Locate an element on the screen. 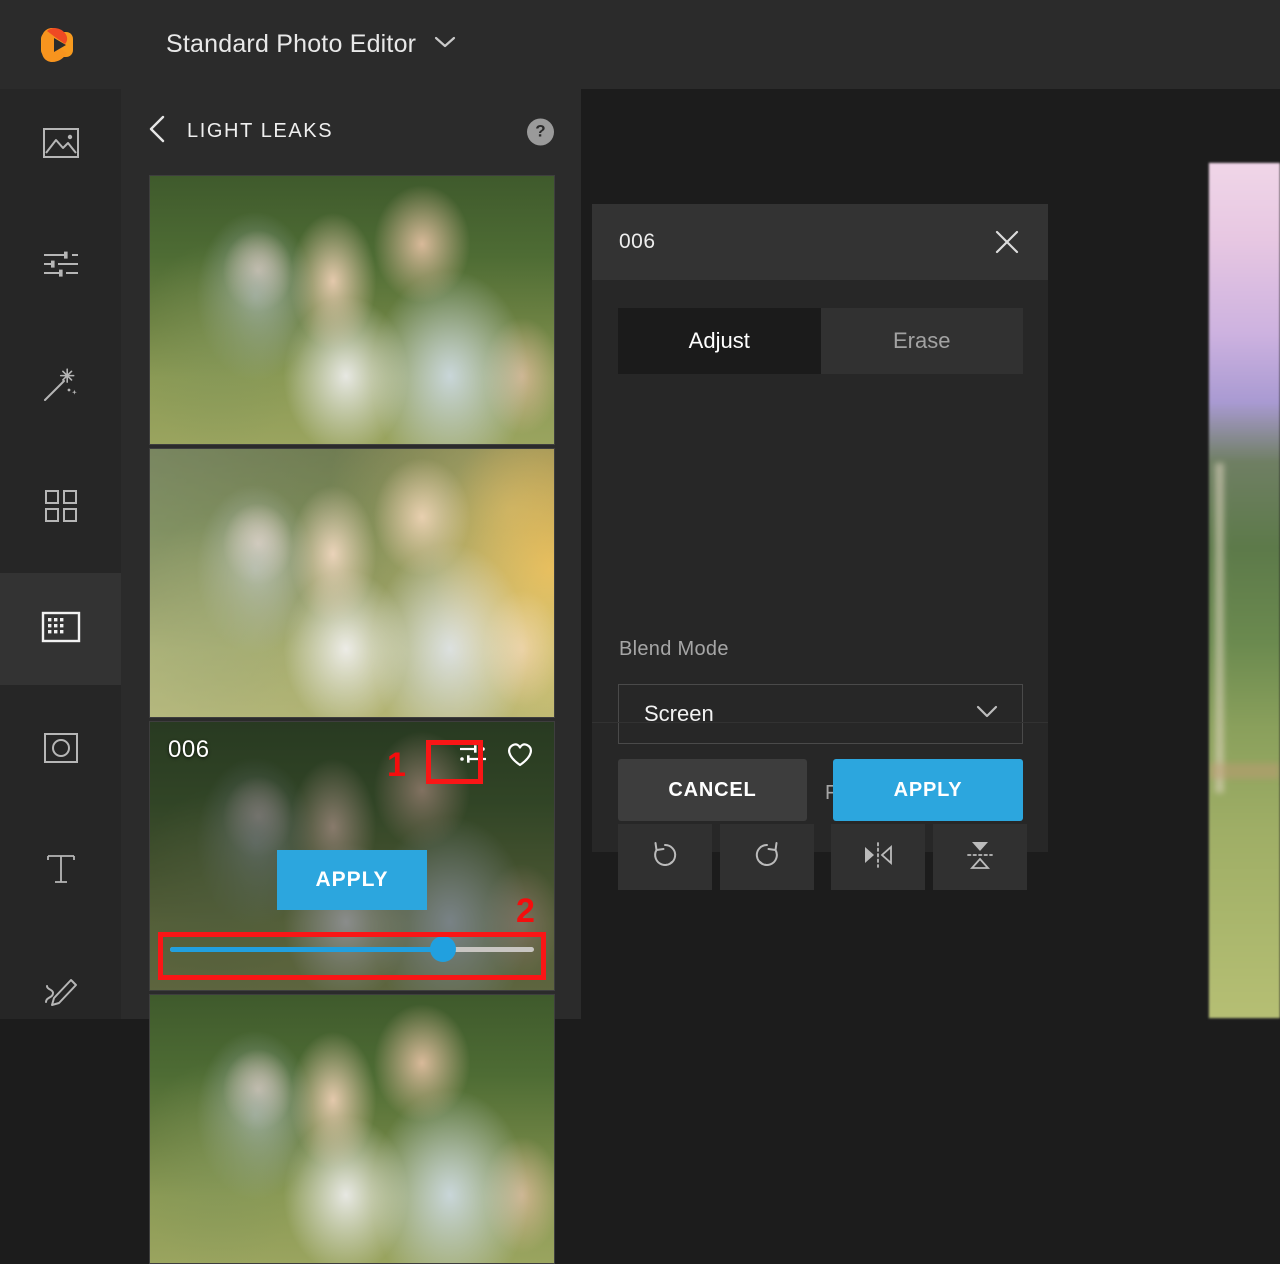  opacity-slider is located at coordinates (352, 949).